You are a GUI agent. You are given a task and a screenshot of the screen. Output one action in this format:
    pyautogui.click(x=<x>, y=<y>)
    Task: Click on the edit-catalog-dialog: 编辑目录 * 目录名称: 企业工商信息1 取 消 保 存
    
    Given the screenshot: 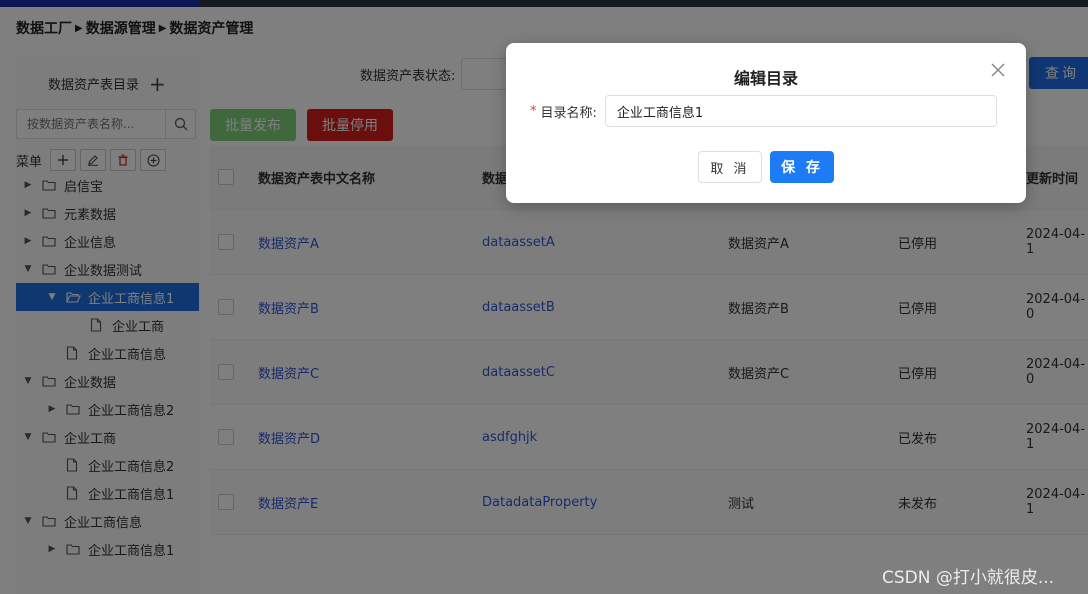 What is the action you would take?
    pyautogui.click(x=766, y=123)
    